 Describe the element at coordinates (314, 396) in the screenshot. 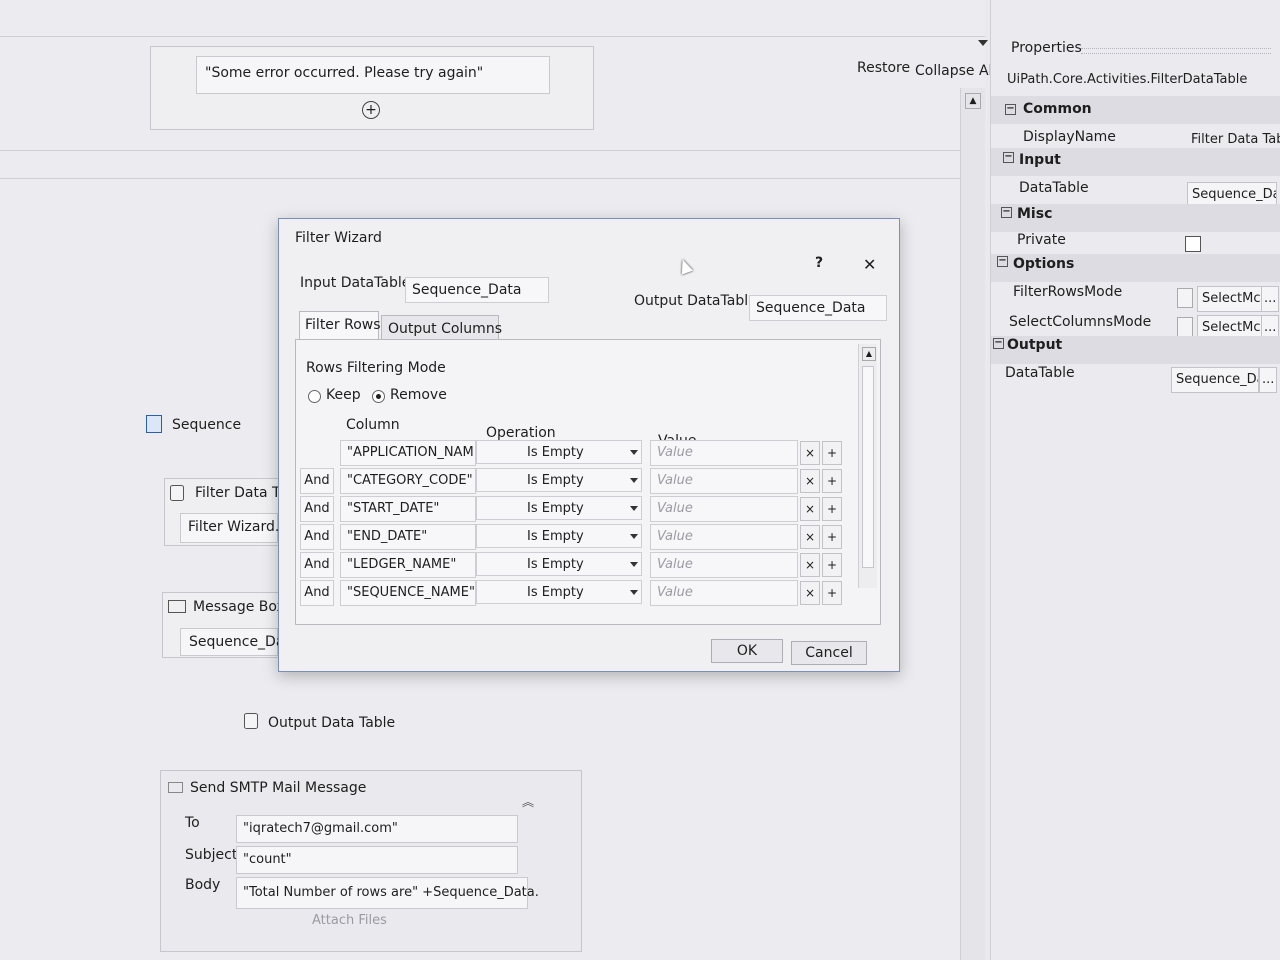

I see `keep-radio` at that location.